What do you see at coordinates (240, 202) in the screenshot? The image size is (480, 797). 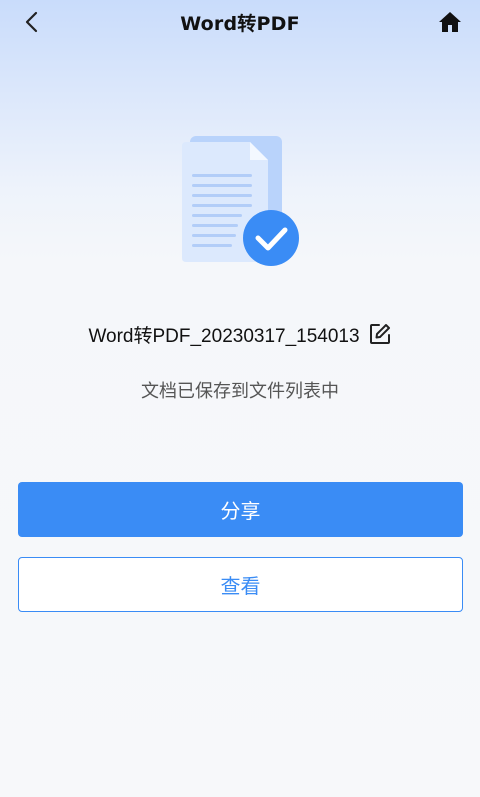 I see `document-check-icon` at bounding box center [240, 202].